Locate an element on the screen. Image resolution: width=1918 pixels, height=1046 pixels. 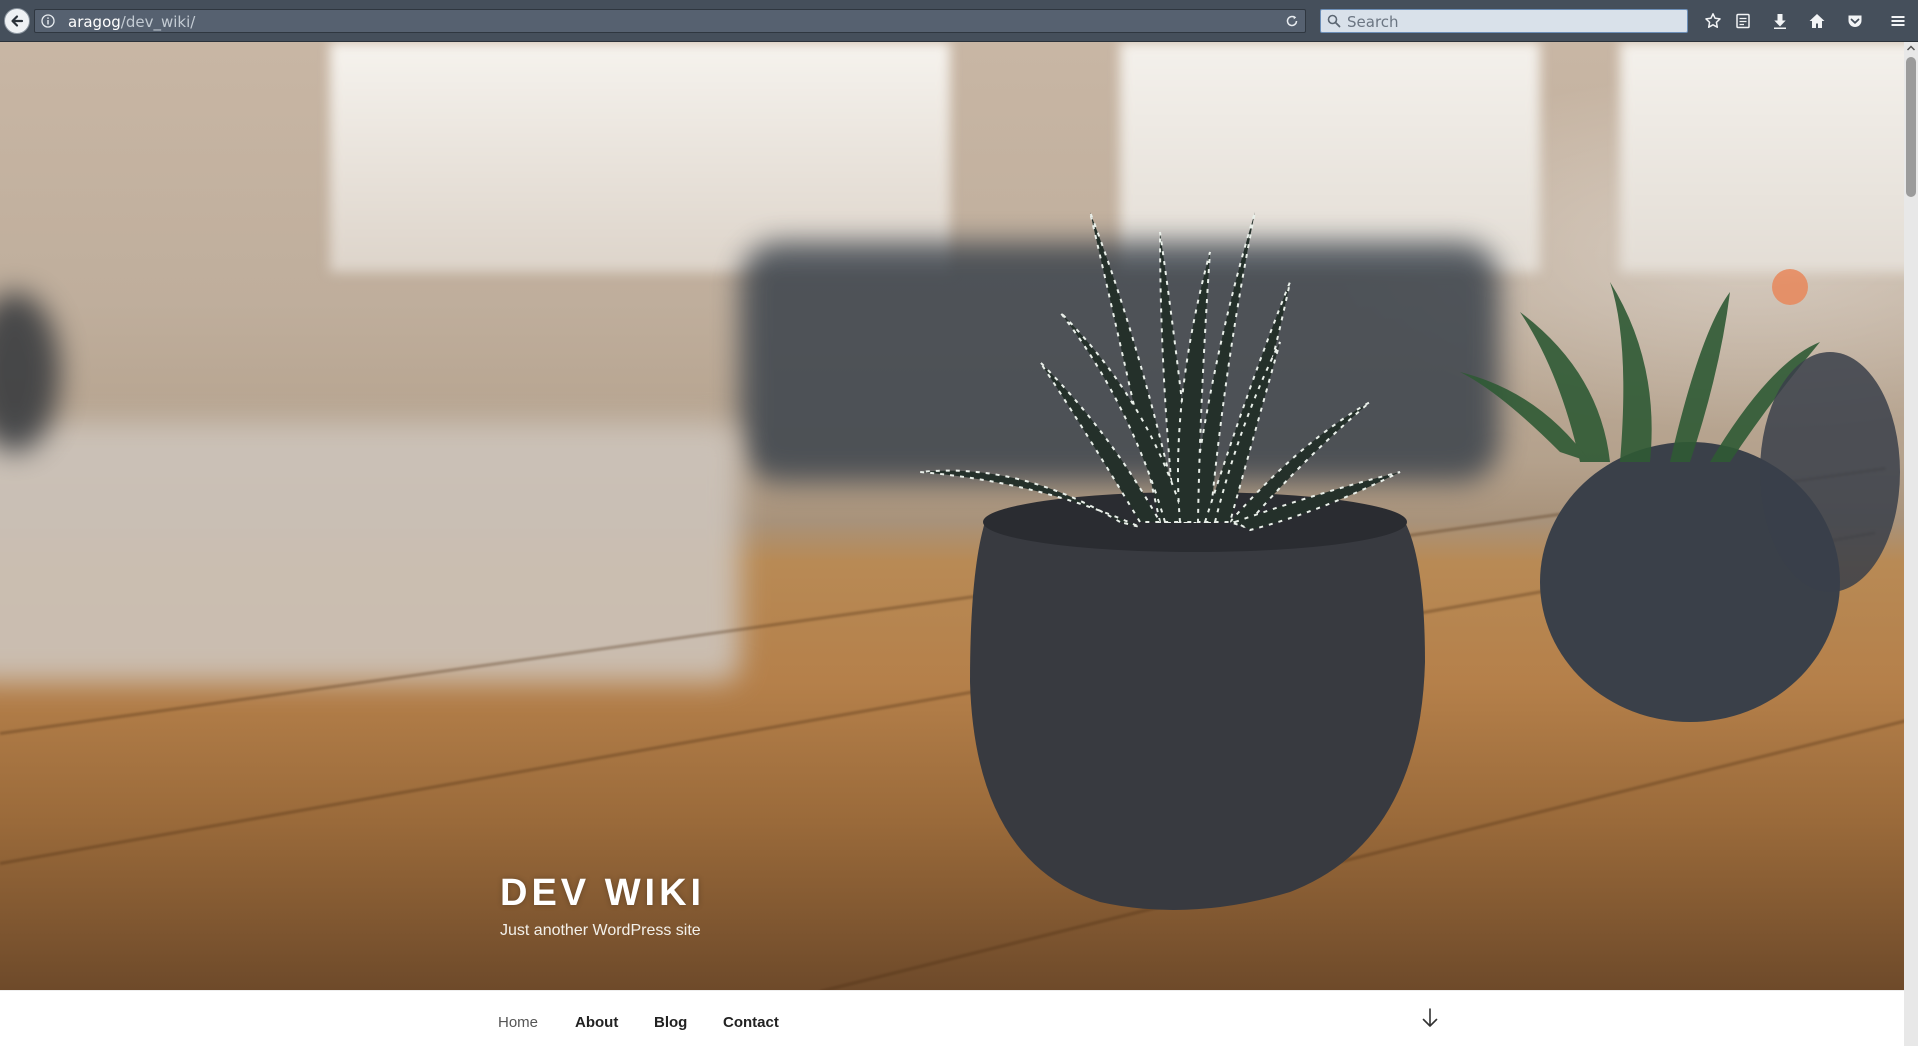
url-host: aragog is located at coordinates (94, 22).